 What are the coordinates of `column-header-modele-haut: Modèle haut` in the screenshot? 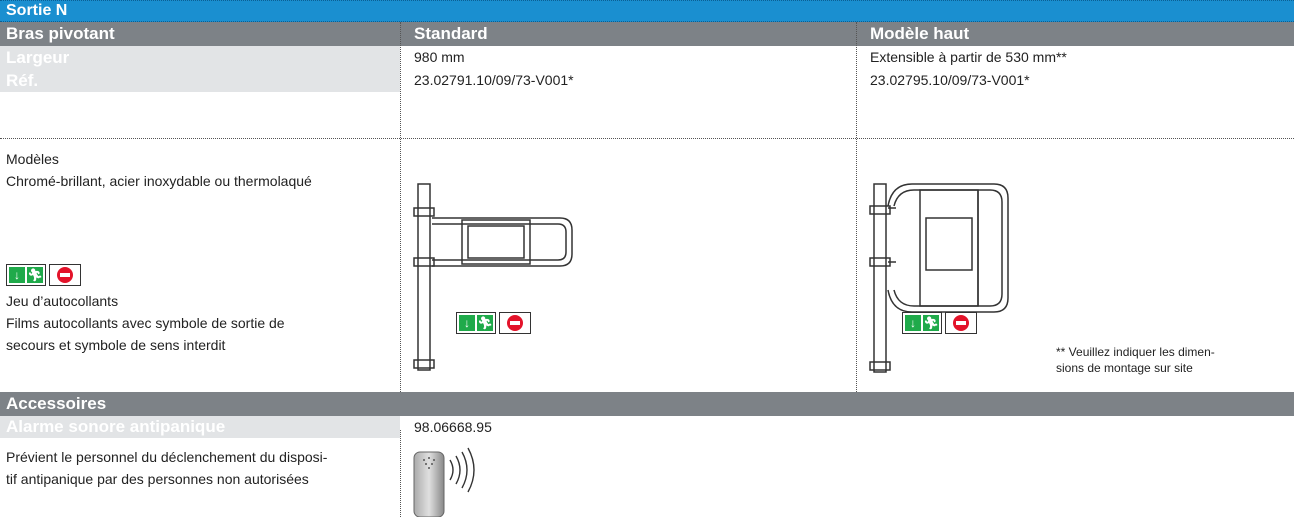 It's located at (920, 33).